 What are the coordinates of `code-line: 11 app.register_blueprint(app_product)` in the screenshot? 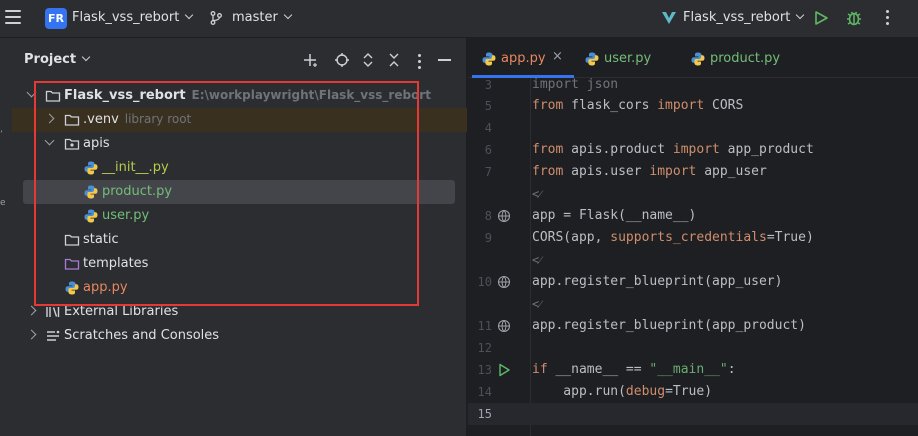 It's located at (693, 326).